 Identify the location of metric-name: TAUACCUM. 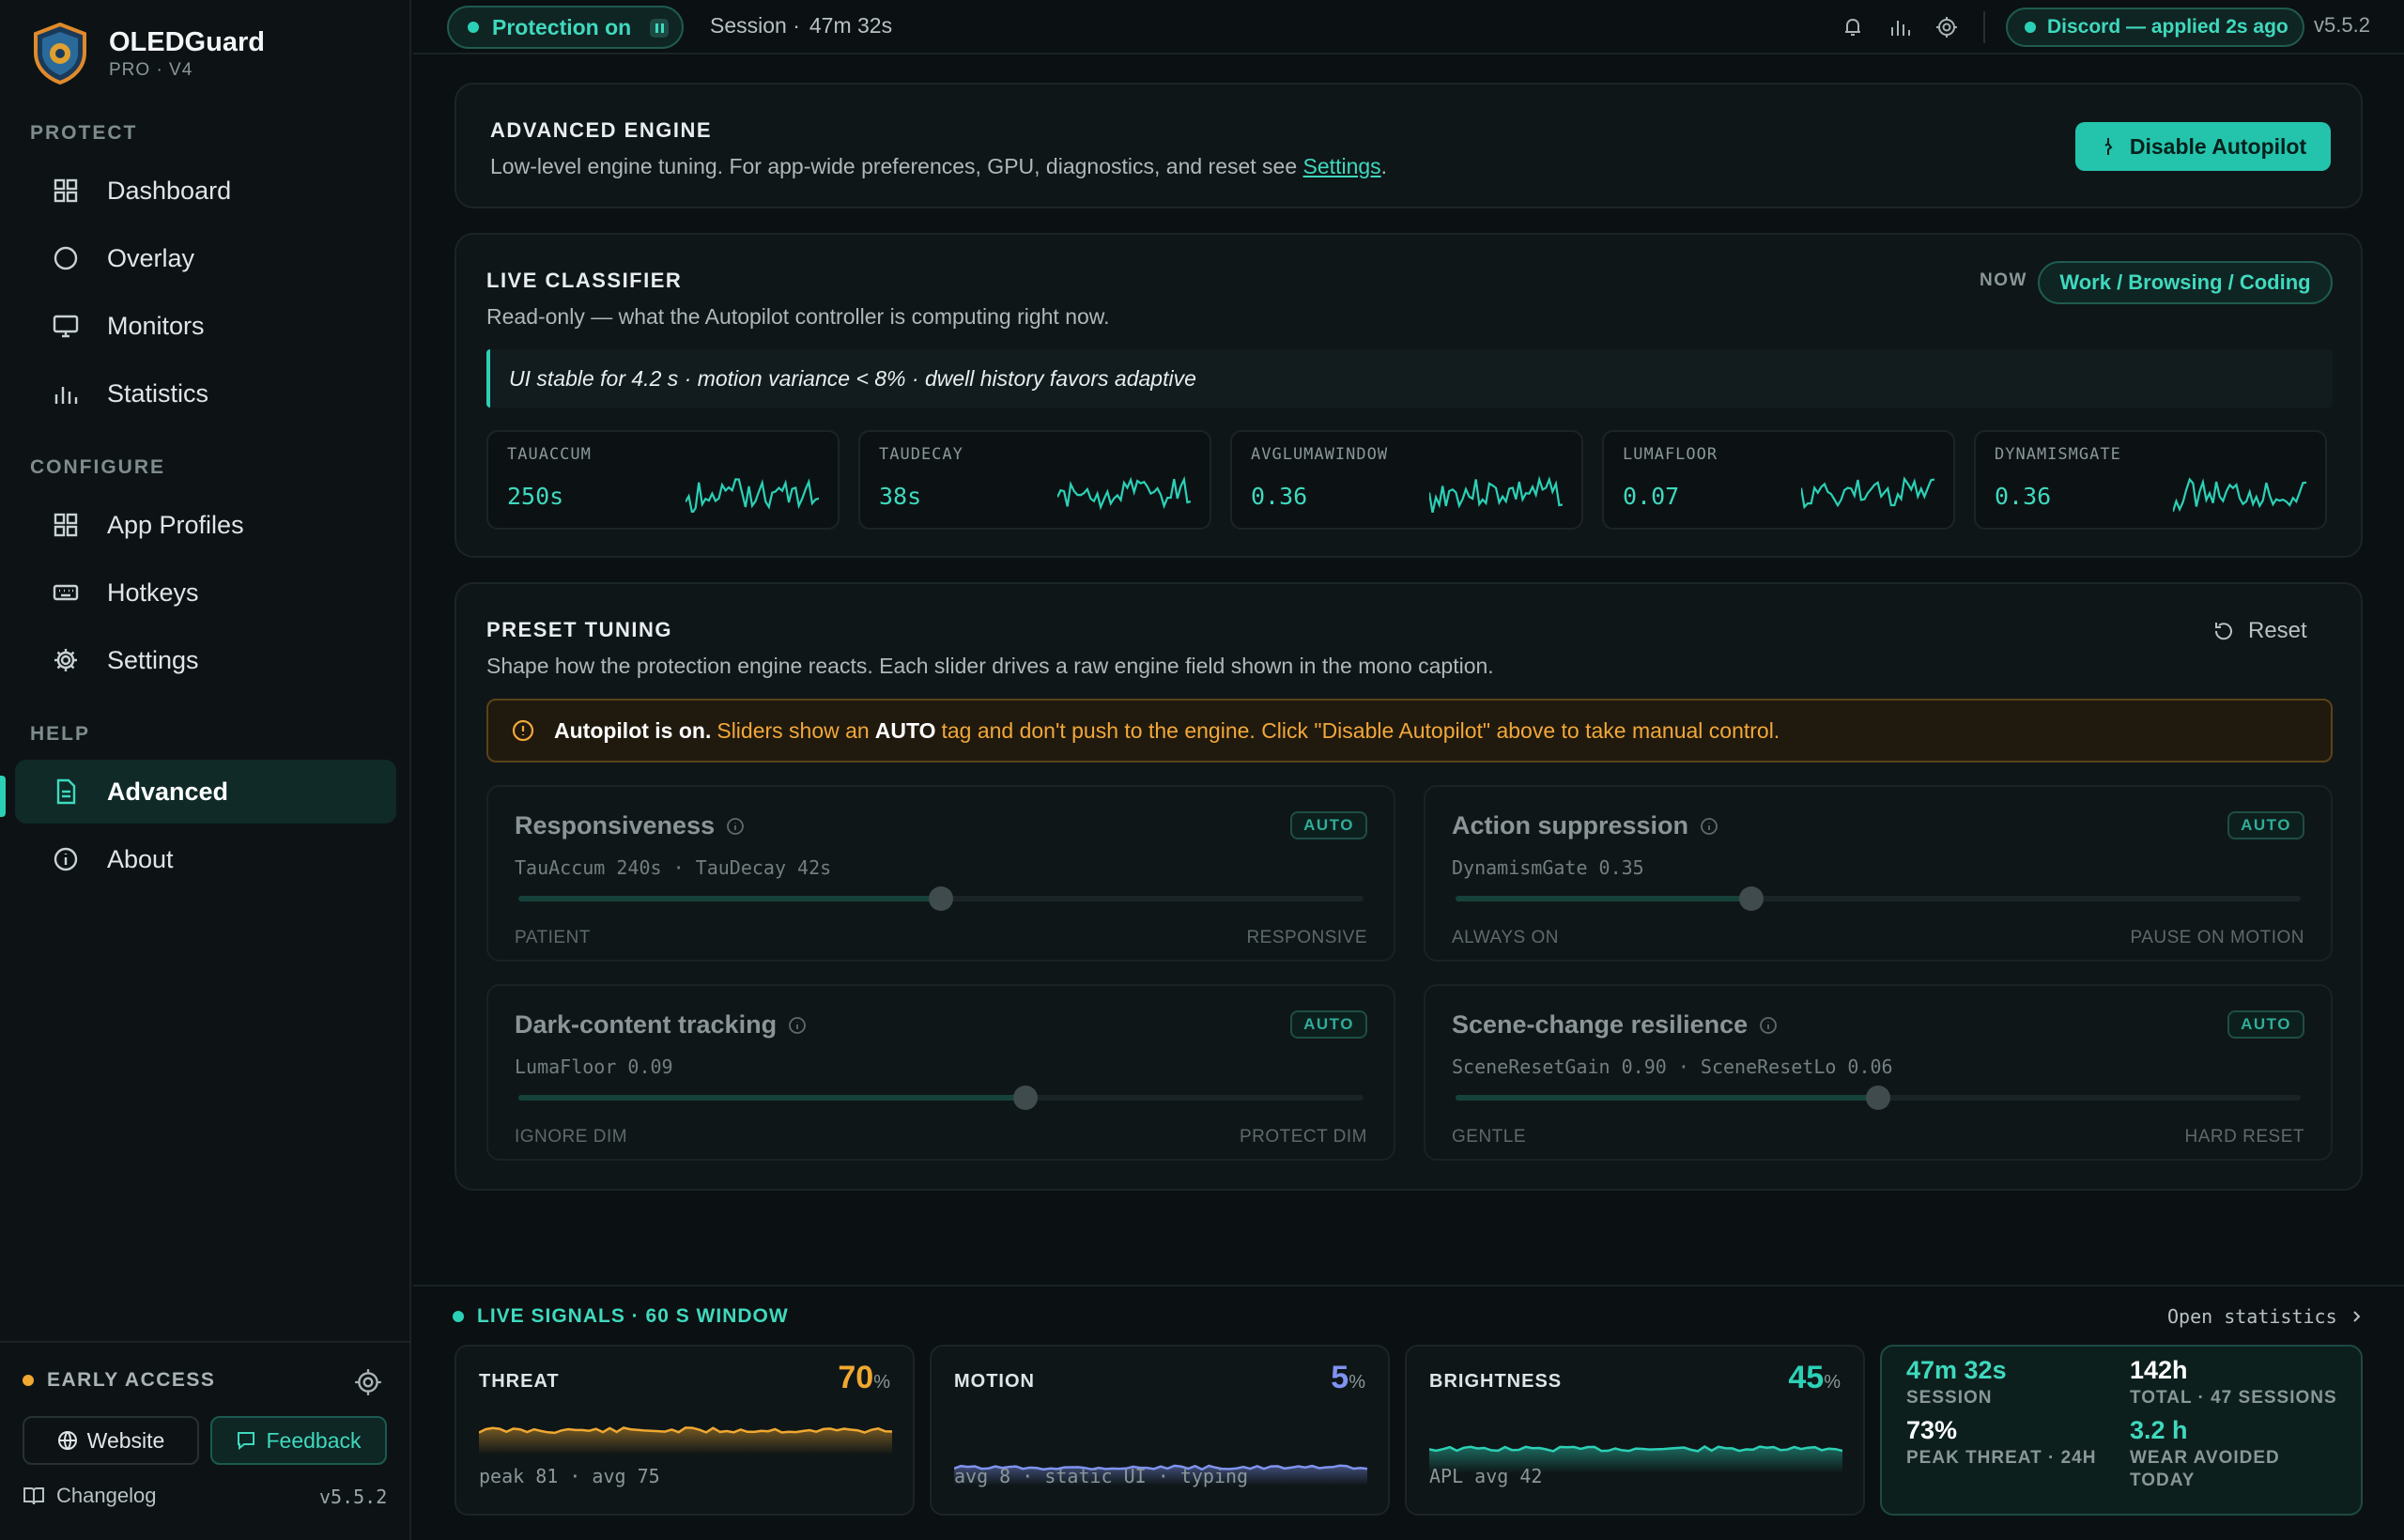
(549, 454).